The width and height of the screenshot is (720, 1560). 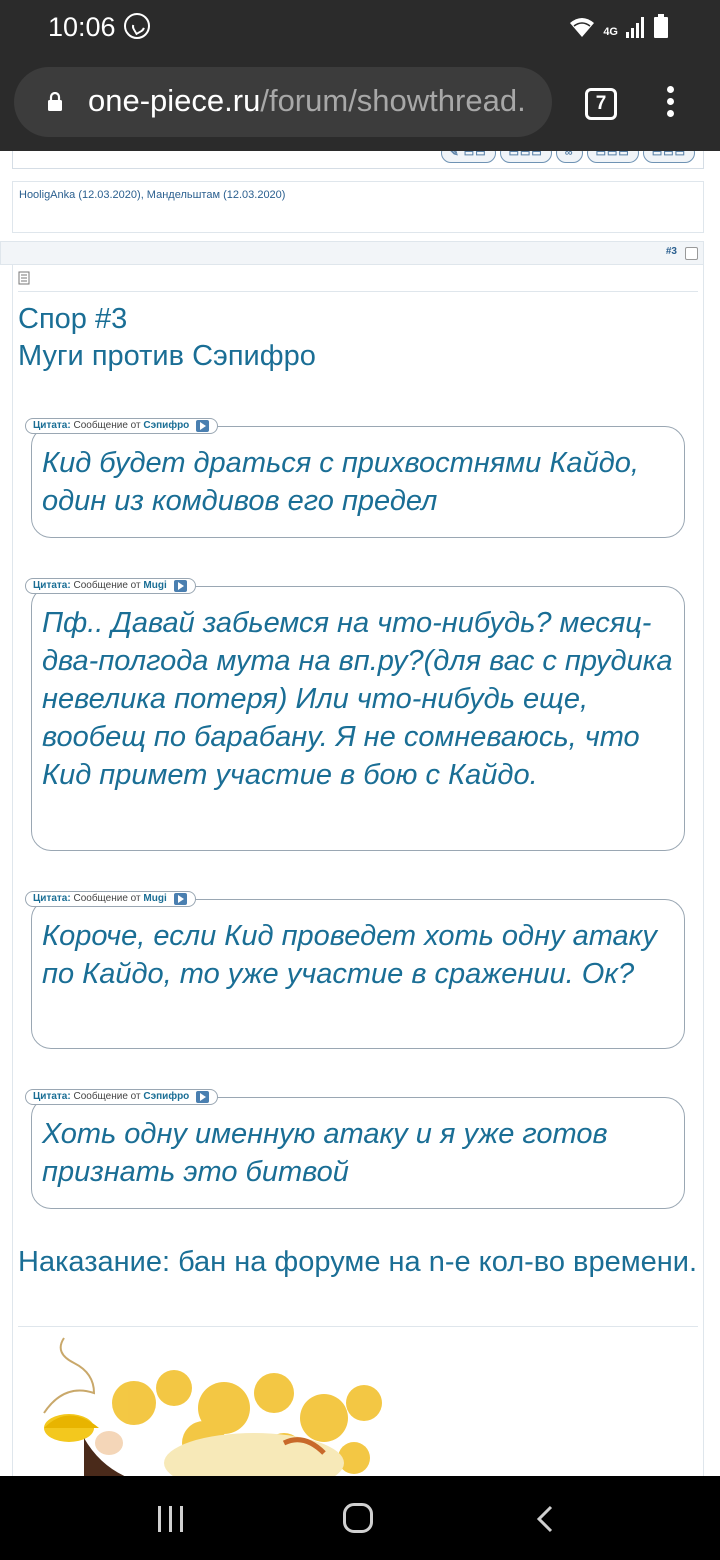 What do you see at coordinates (174, 100) in the screenshot?
I see `url-domain: one-piece.ru` at bounding box center [174, 100].